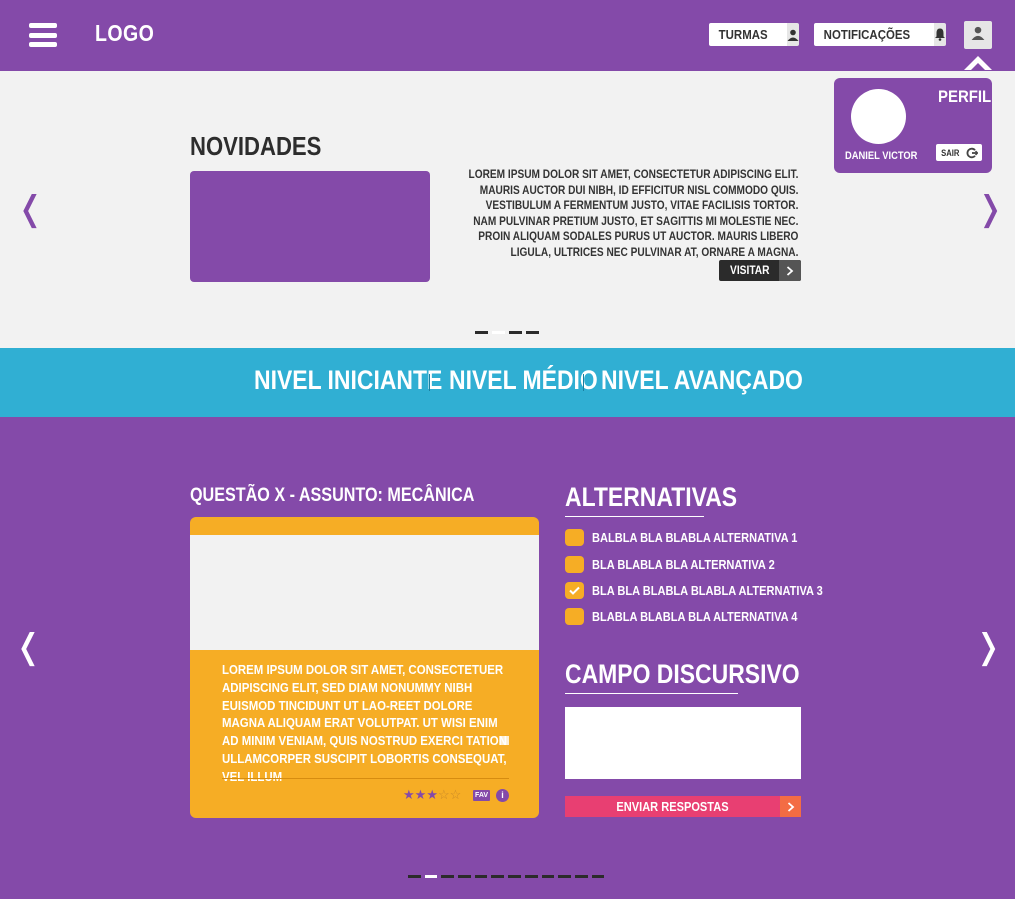 Image resolution: width=1015 pixels, height=899 pixels. What do you see at coordinates (523, 380) in the screenshot?
I see `tab-nivel-medio: NIVEL MÉDIO` at bounding box center [523, 380].